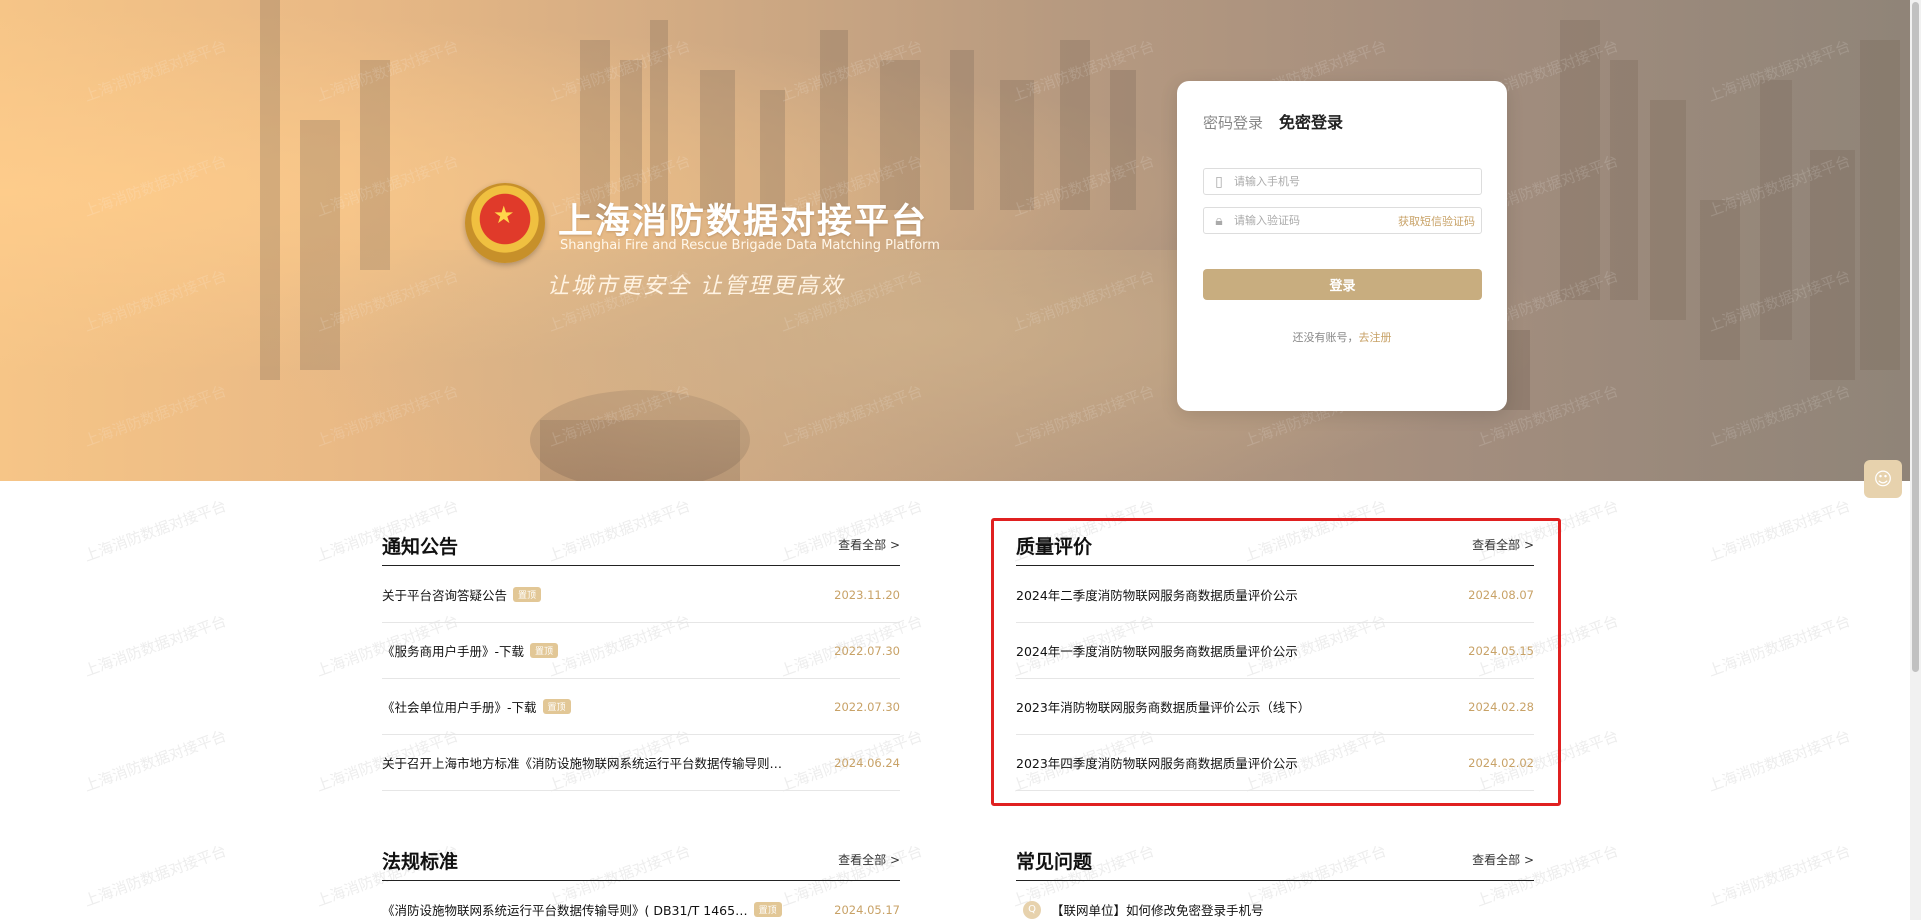 The image size is (1921, 920). I want to click on scrollbar-thumb, so click(1915, 337).